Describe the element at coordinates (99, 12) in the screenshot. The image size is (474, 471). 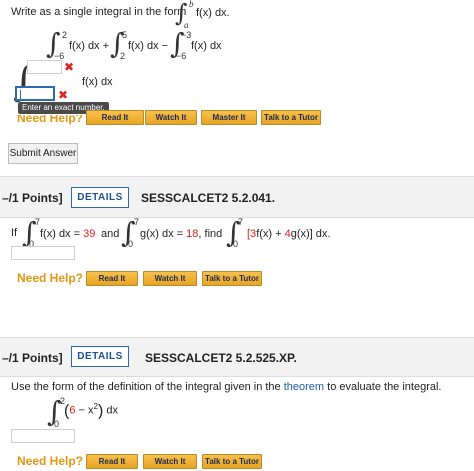
I see `q1-instruction: Write as a single integral in the form` at that location.